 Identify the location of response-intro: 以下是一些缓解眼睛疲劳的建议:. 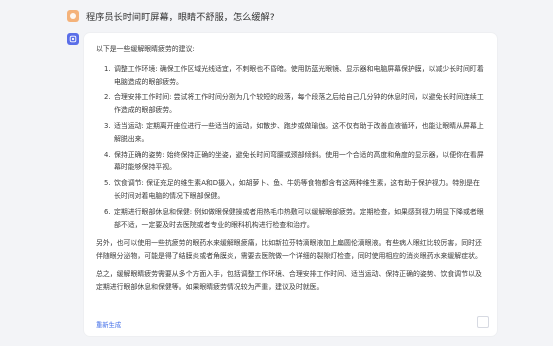
(145, 49).